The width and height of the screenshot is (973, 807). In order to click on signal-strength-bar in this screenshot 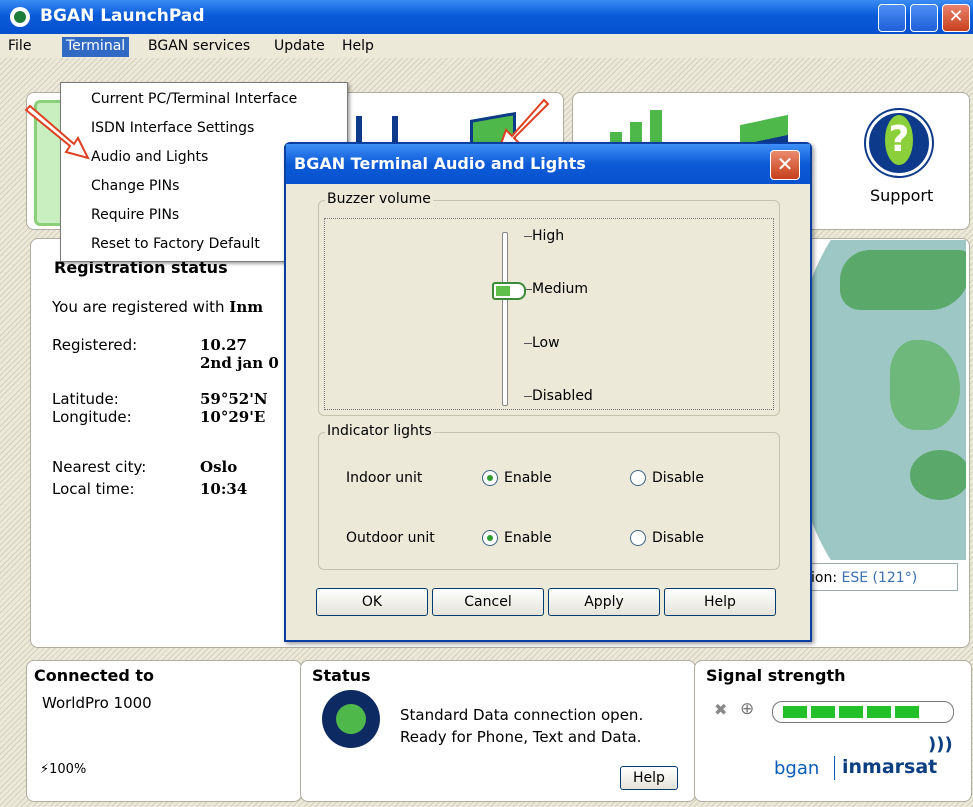, I will do `click(863, 712)`.